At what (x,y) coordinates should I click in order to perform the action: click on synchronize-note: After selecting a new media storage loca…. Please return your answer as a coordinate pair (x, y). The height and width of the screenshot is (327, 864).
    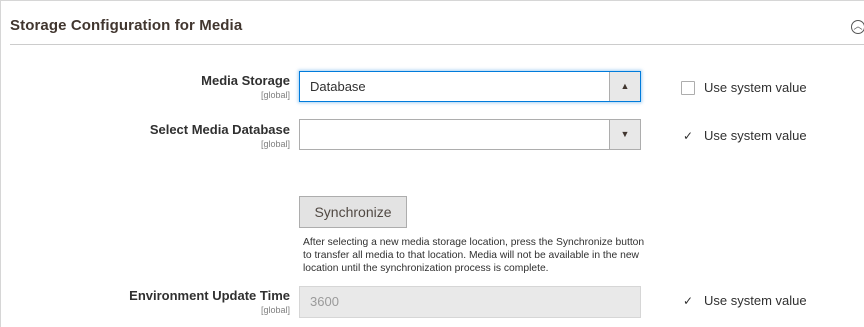
    Looking at the image, I should click on (474, 256).